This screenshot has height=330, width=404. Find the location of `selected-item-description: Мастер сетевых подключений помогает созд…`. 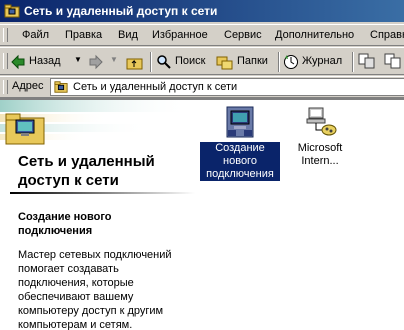

selected-item-description: Мастер сетевых подключений помогает созд… is located at coordinates (95, 289).